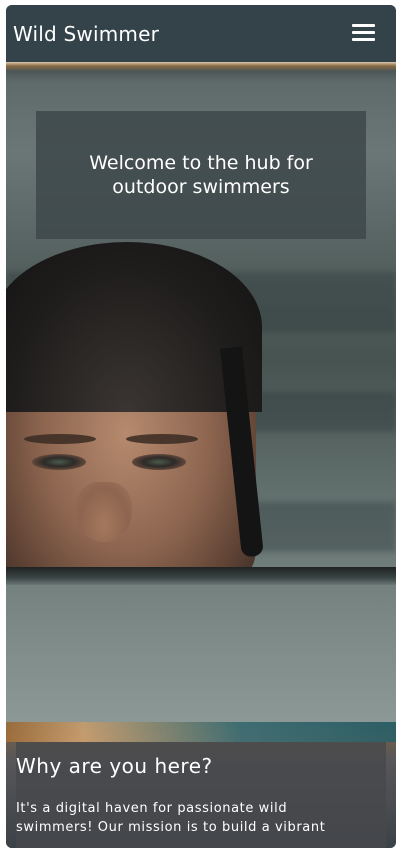 Image resolution: width=404 pixels, height=851 pixels. I want to click on waterline, so click(201, 576).